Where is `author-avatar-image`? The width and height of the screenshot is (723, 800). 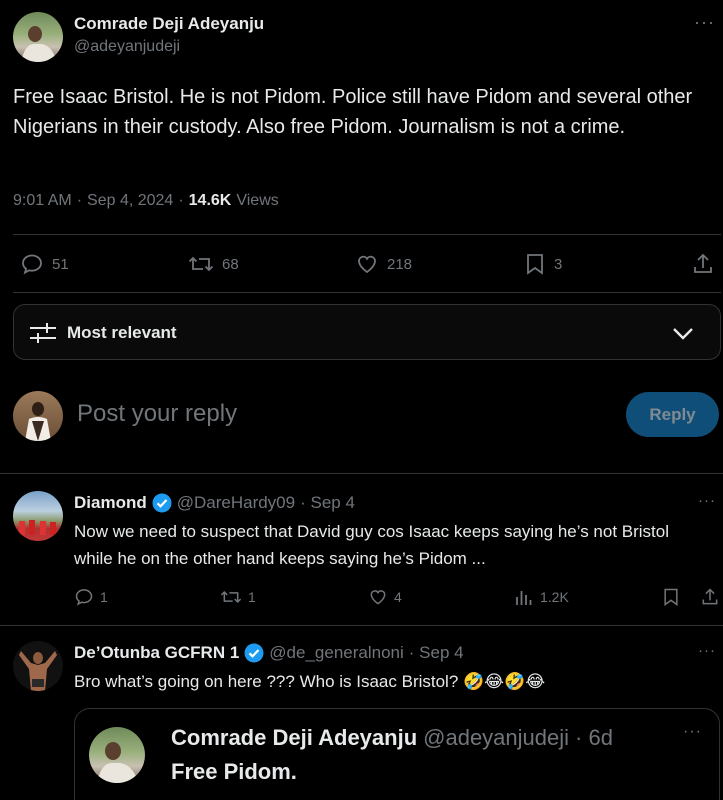
author-avatar-image is located at coordinates (39, 44).